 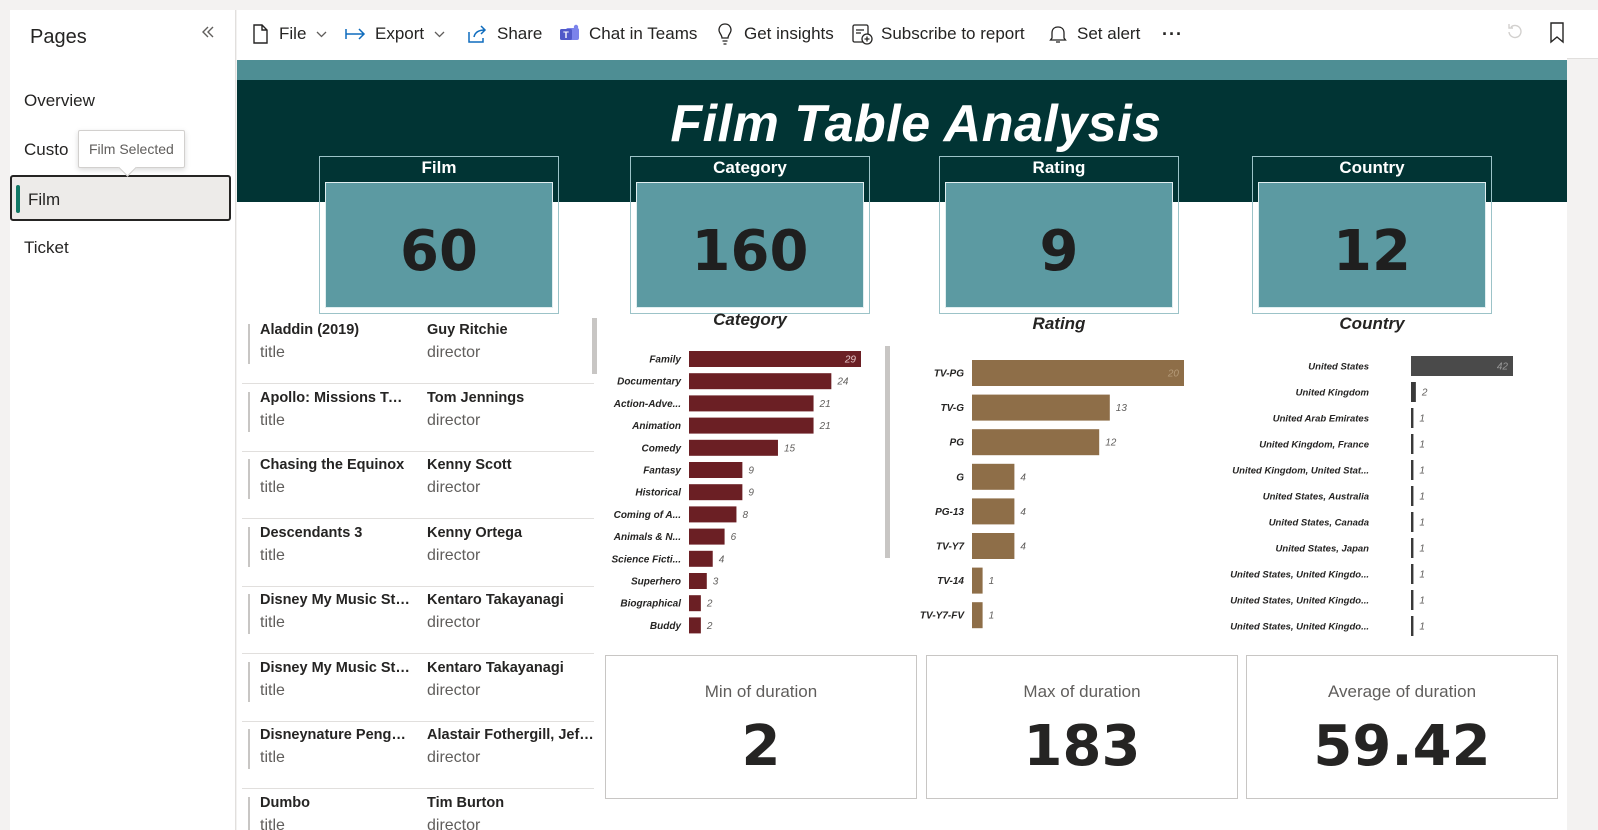 What do you see at coordinates (643, 33) in the screenshot?
I see `chat-label: Chat in Teams` at bounding box center [643, 33].